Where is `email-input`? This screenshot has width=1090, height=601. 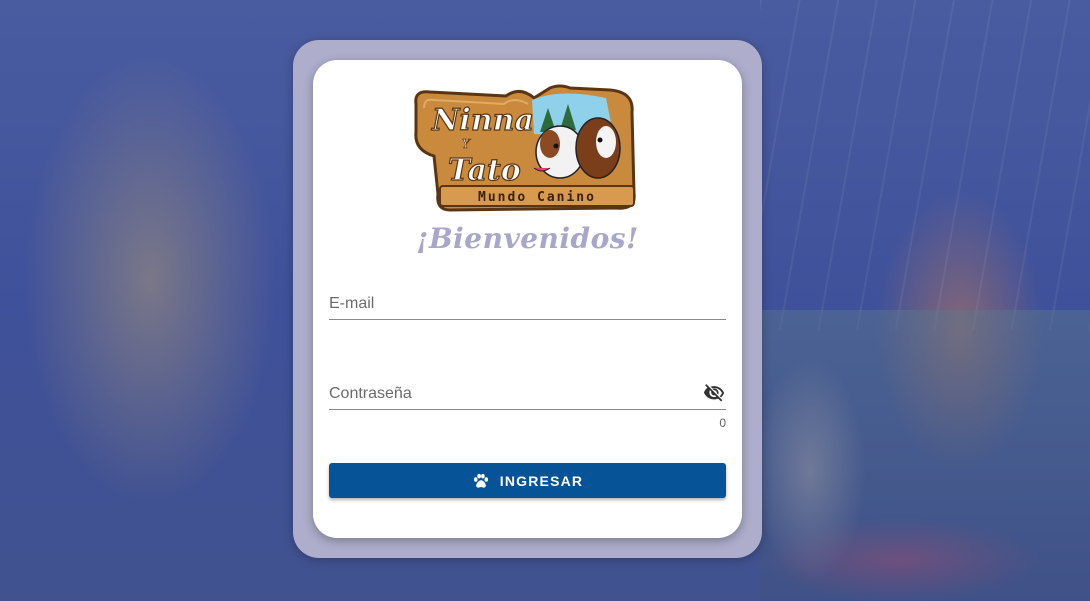
email-input is located at coordinates (509, 304).